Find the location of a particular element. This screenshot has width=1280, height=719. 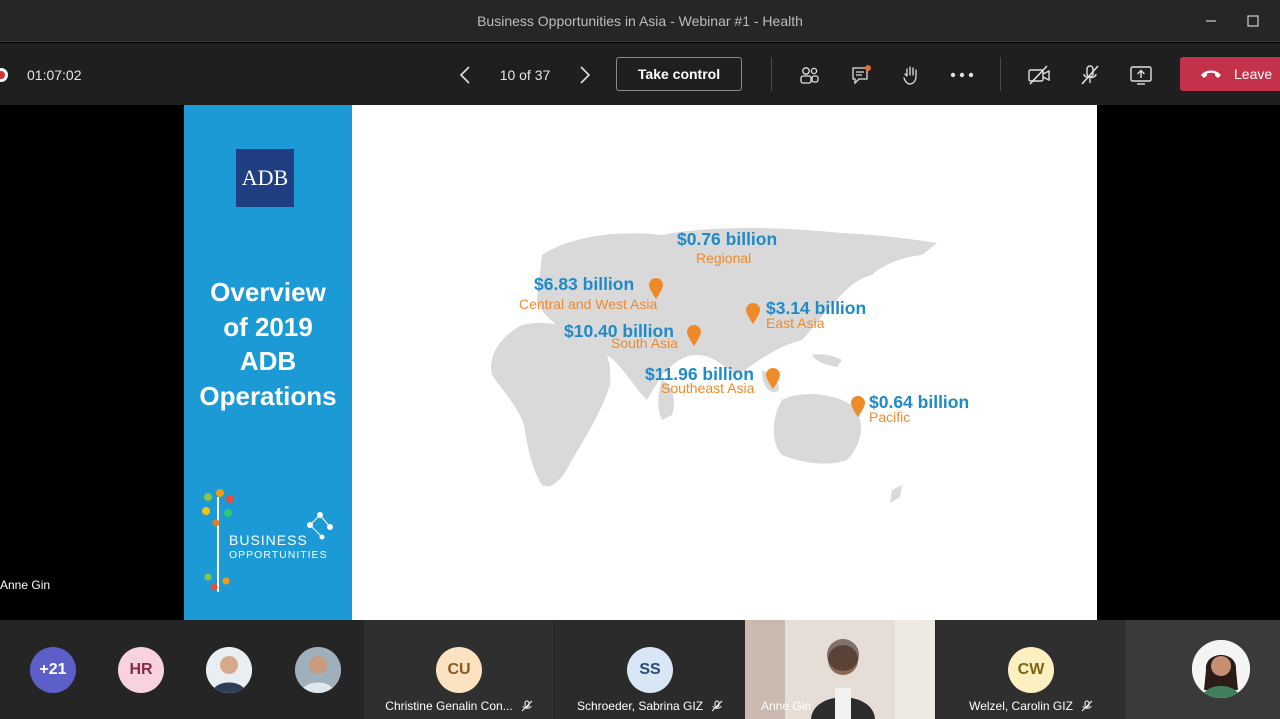

meeting-timer: 01:07:02 is located at coordinates (54, 75).